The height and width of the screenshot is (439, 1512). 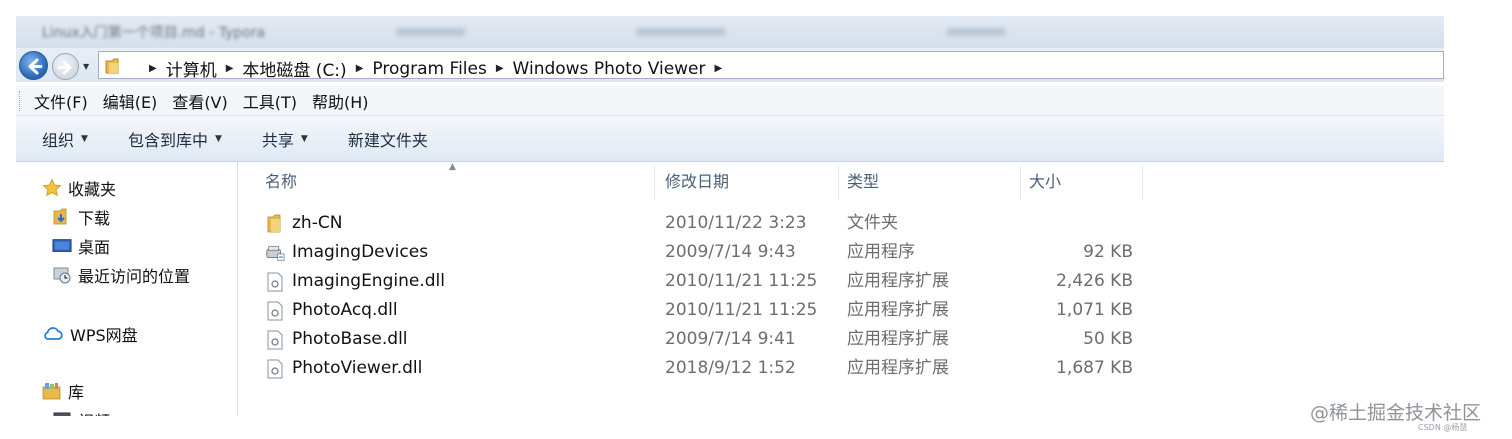 What do you see at coordinates (872, 223) in the screenshot?
I see `file-type: 文件夹` at bounding box center [872, 223].